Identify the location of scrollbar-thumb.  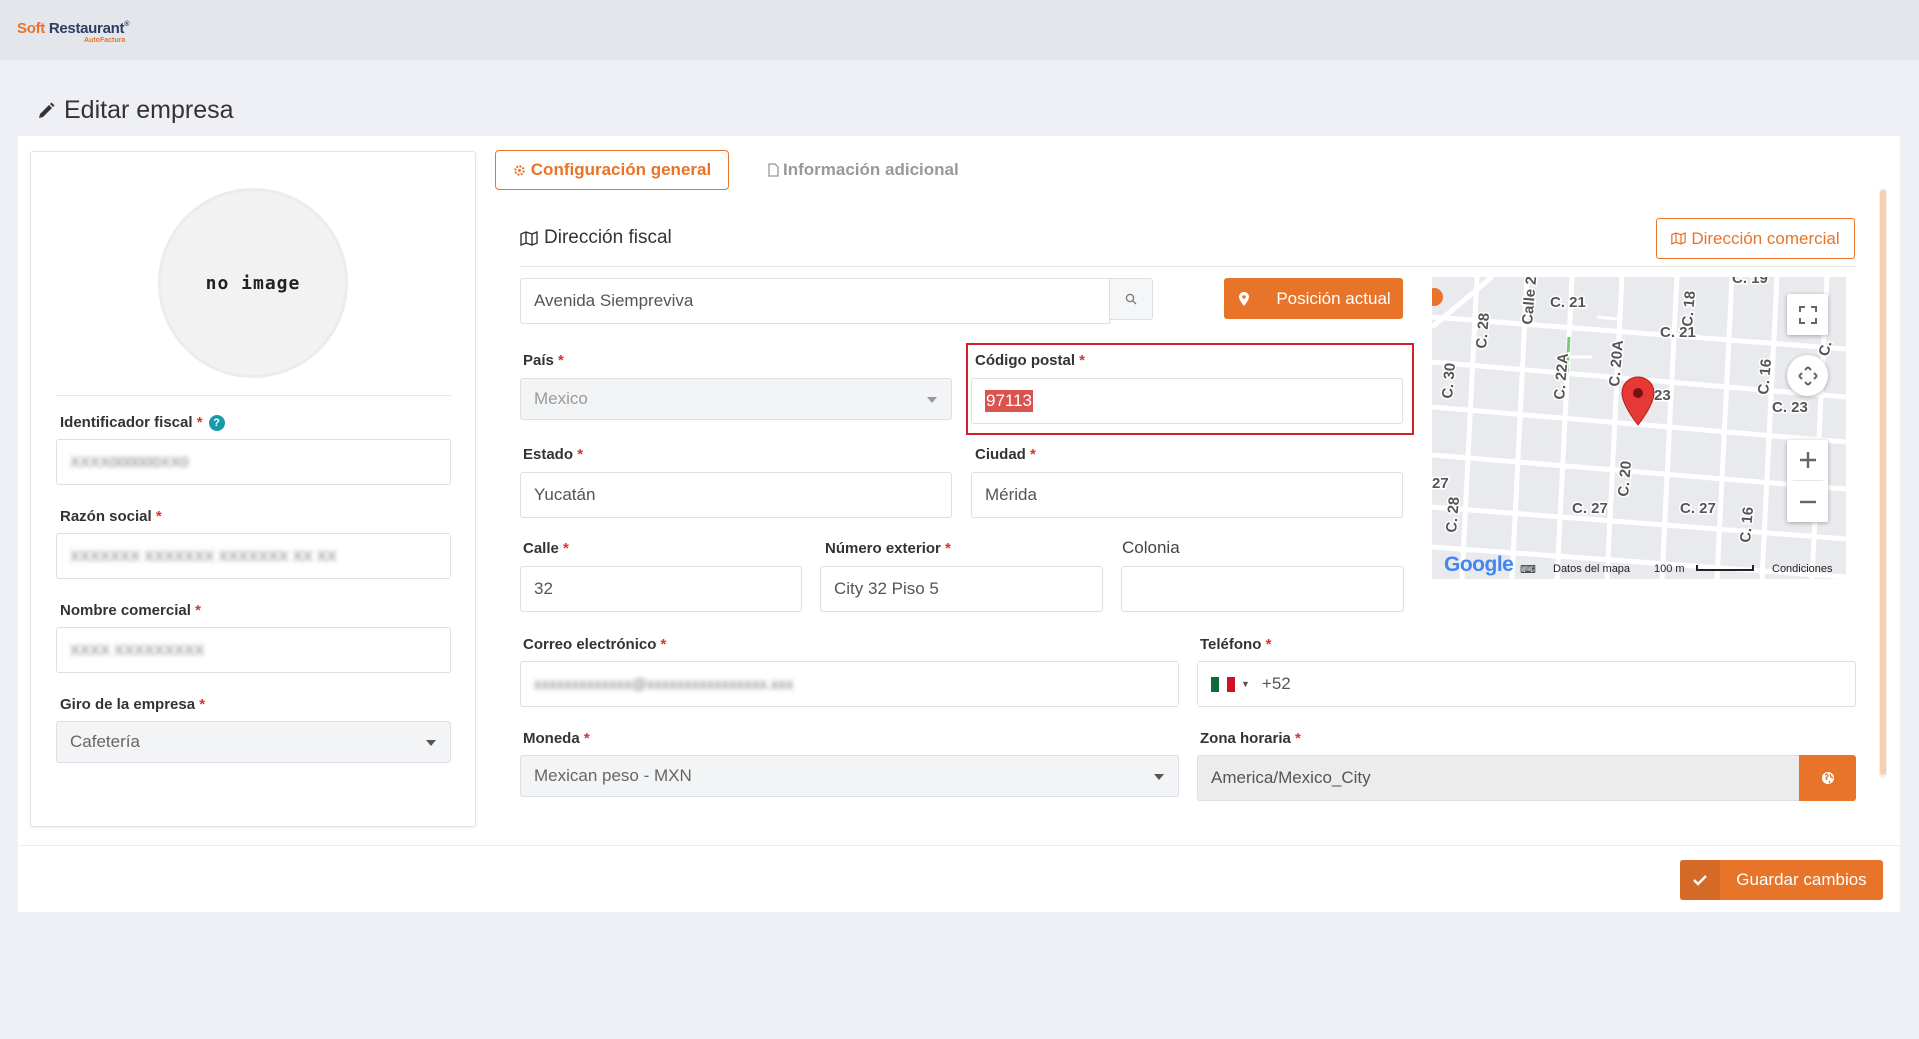
(1883, 482).